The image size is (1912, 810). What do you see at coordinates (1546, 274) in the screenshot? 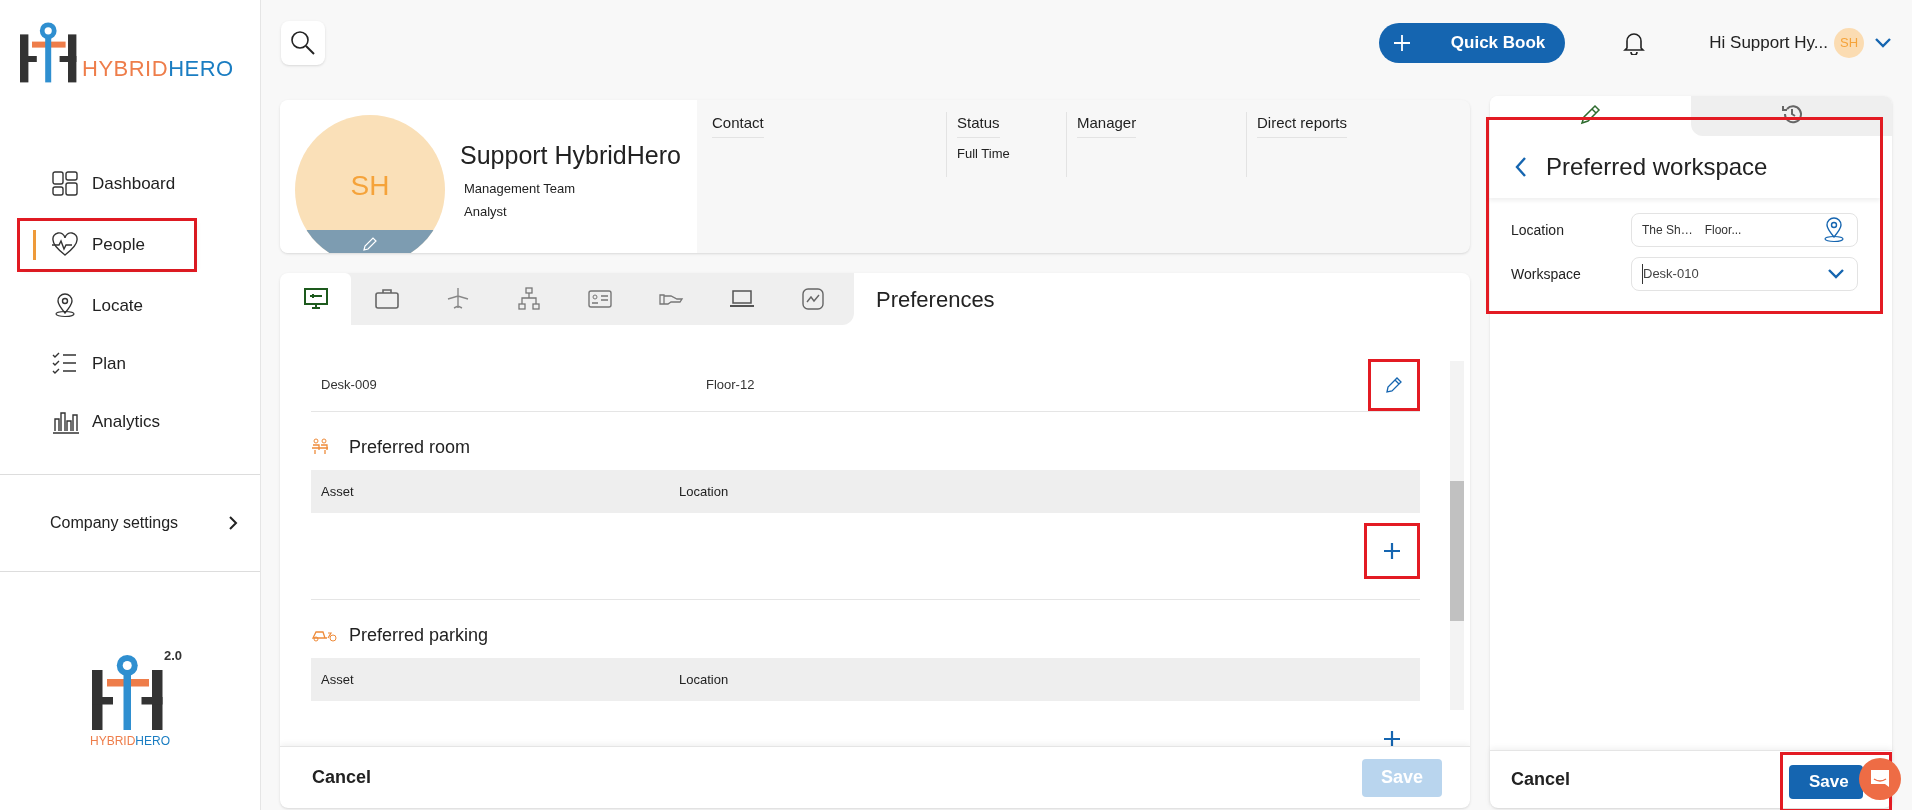
I see `field-label: Workspace` at bounding box center [1546, 274].